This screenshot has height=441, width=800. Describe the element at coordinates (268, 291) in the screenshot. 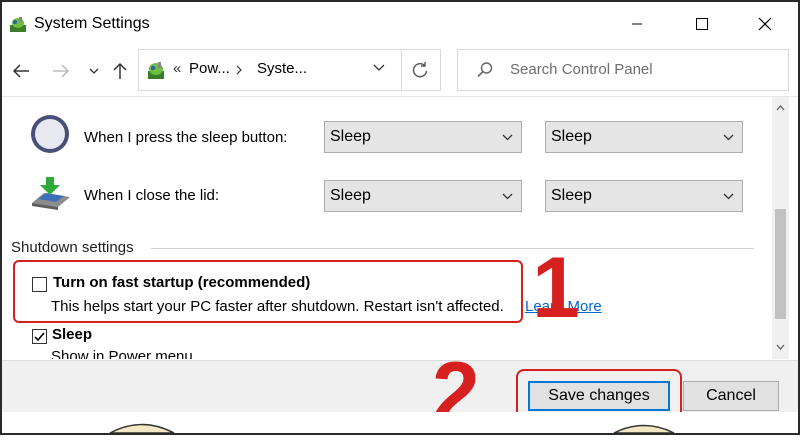

I see `highlight-fast-startup` at that location.